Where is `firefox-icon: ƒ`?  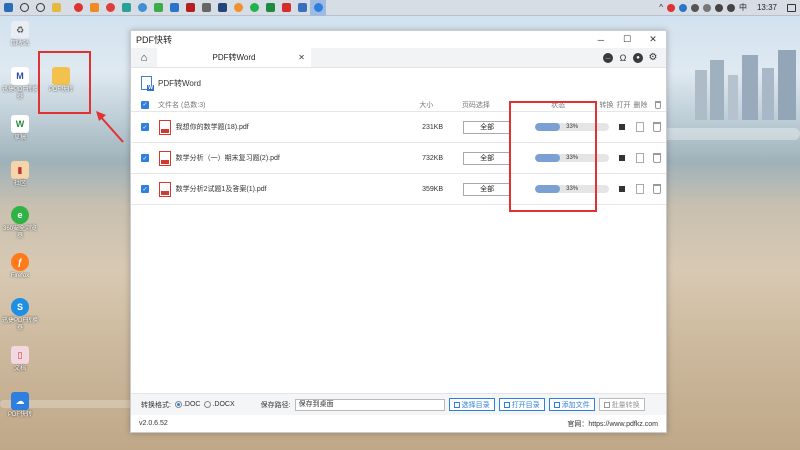 firefox-icon: ƒ is located at coordinates (20, 262).